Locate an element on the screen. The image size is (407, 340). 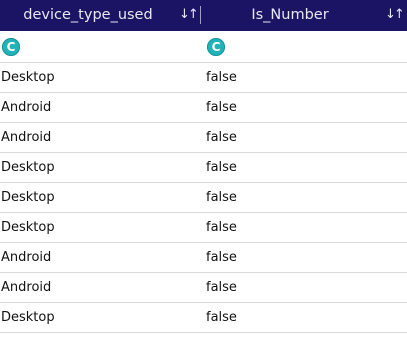
column-header-is-number: Is_Number ↓↑ is located at coordinates (304, 15).